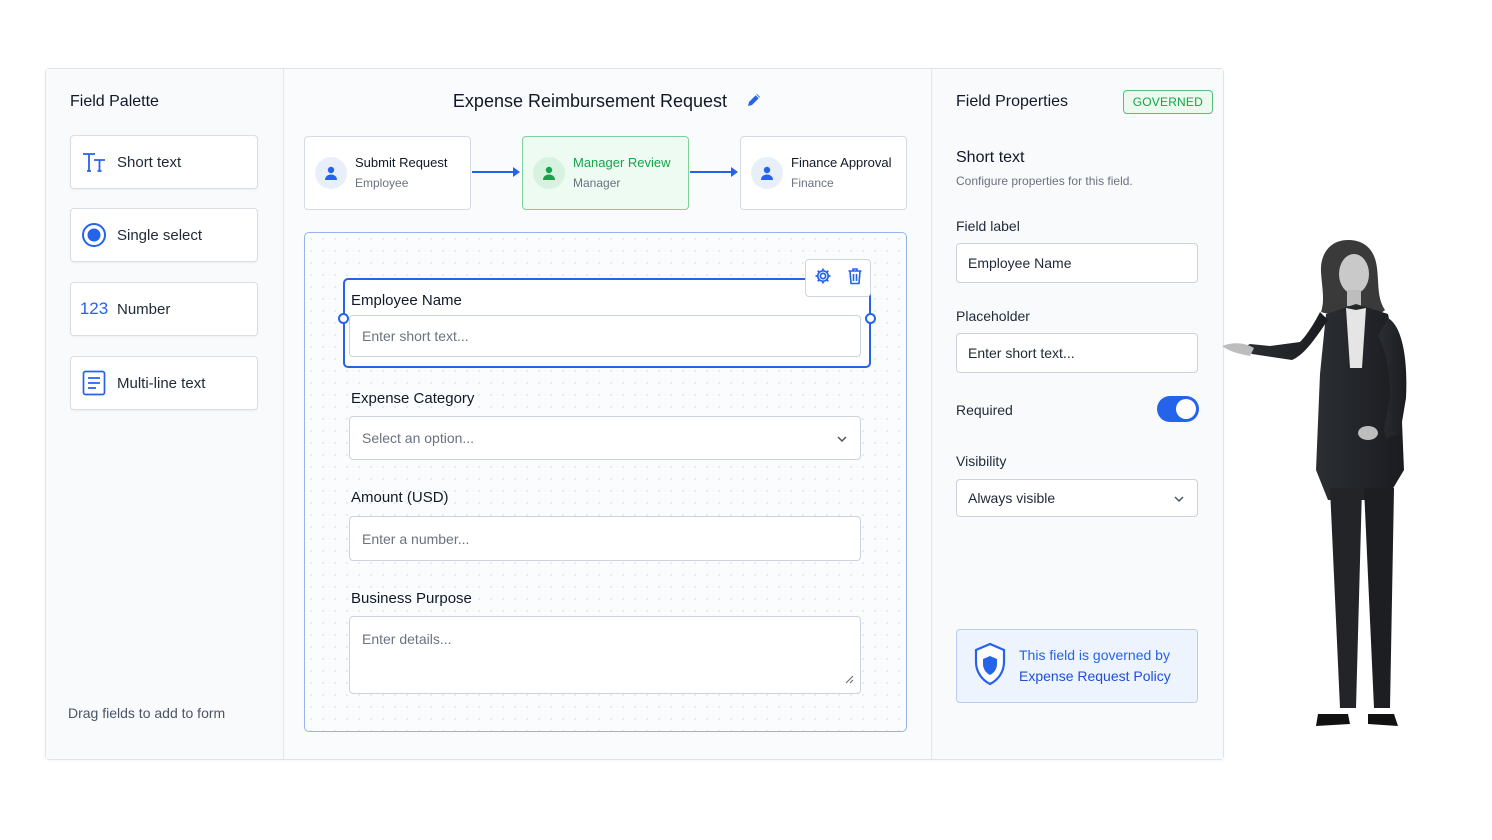 The width and height of the screenshot is (1492, 840). What do you see at coordinates (406, 300) in the screenshot?
I see `field-label: Employee Name` at bounding box center [406, 300].